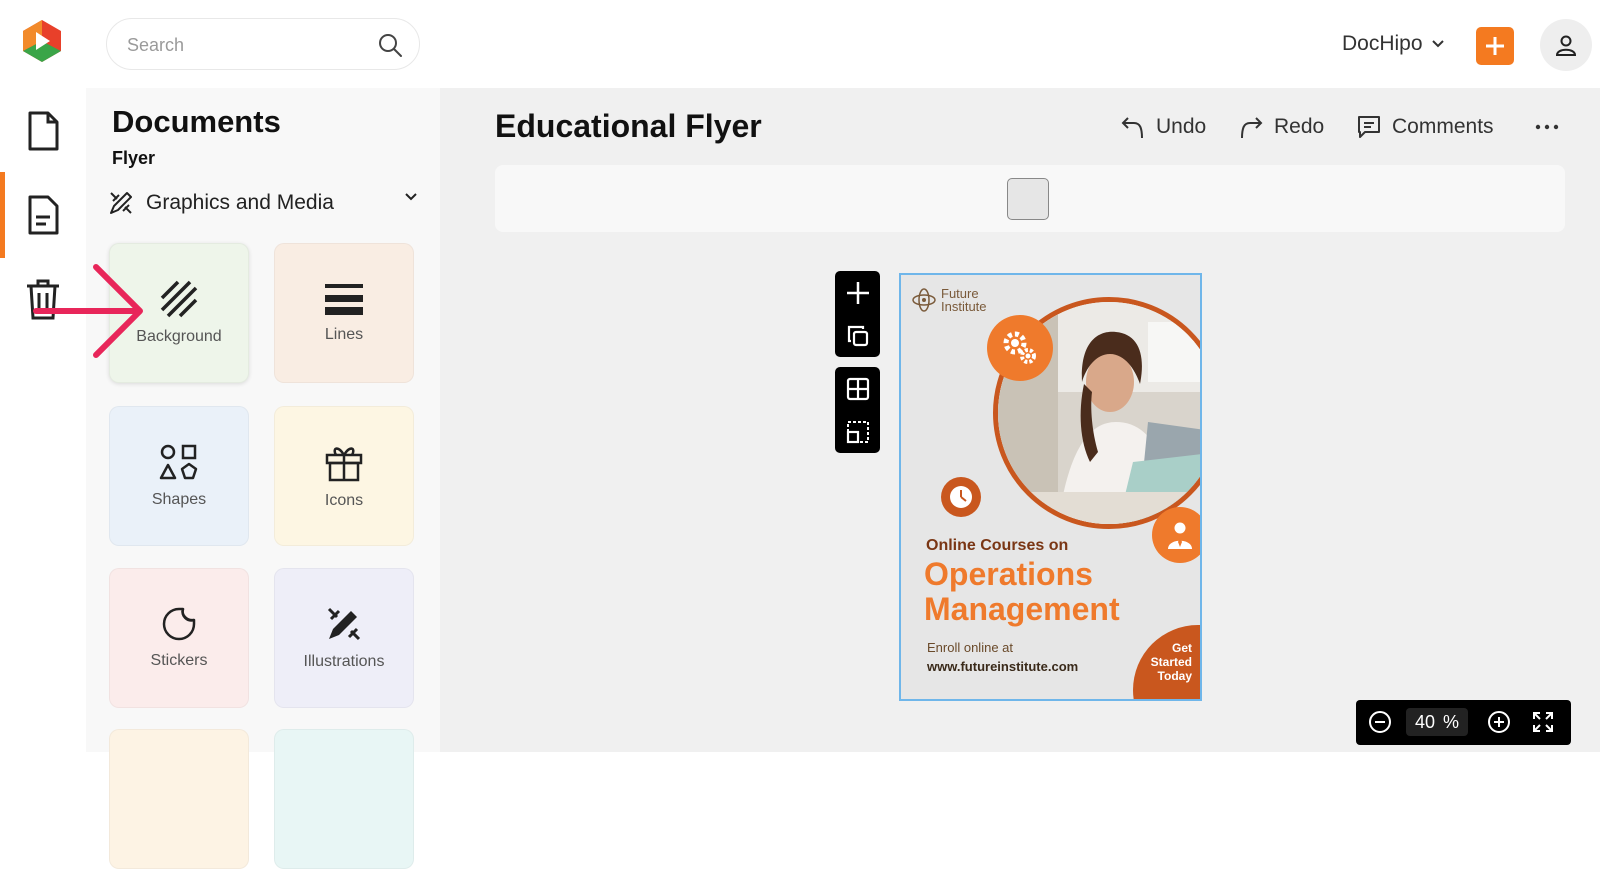 The image size is (1600, 869). I want to click on undo-button: Undo, so click(1163, 127).